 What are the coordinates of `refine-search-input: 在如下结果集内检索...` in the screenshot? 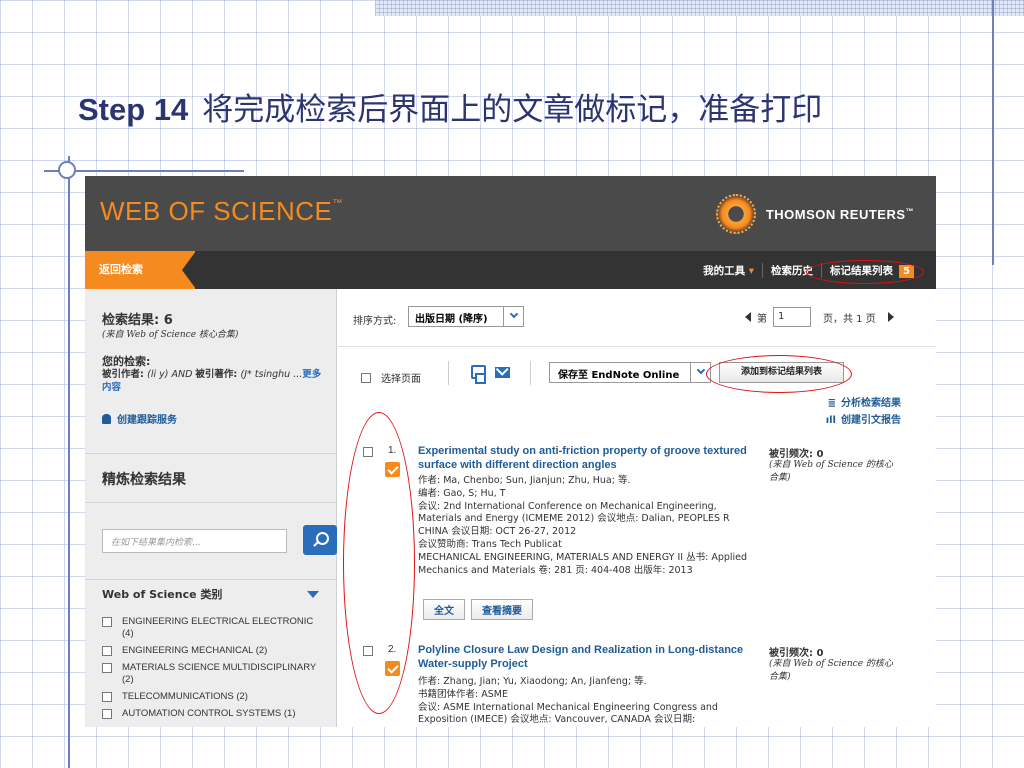 It's located at (194, 541).